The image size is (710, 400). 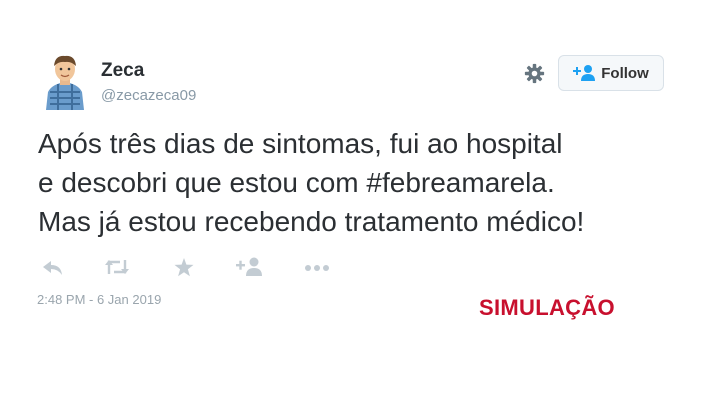 What do you see at coordinates (99, 299) in the screenshot?
I see `tweet-timestamp: 2:48 PM - 6 Jan 2019` at bounding box center [99, 299].